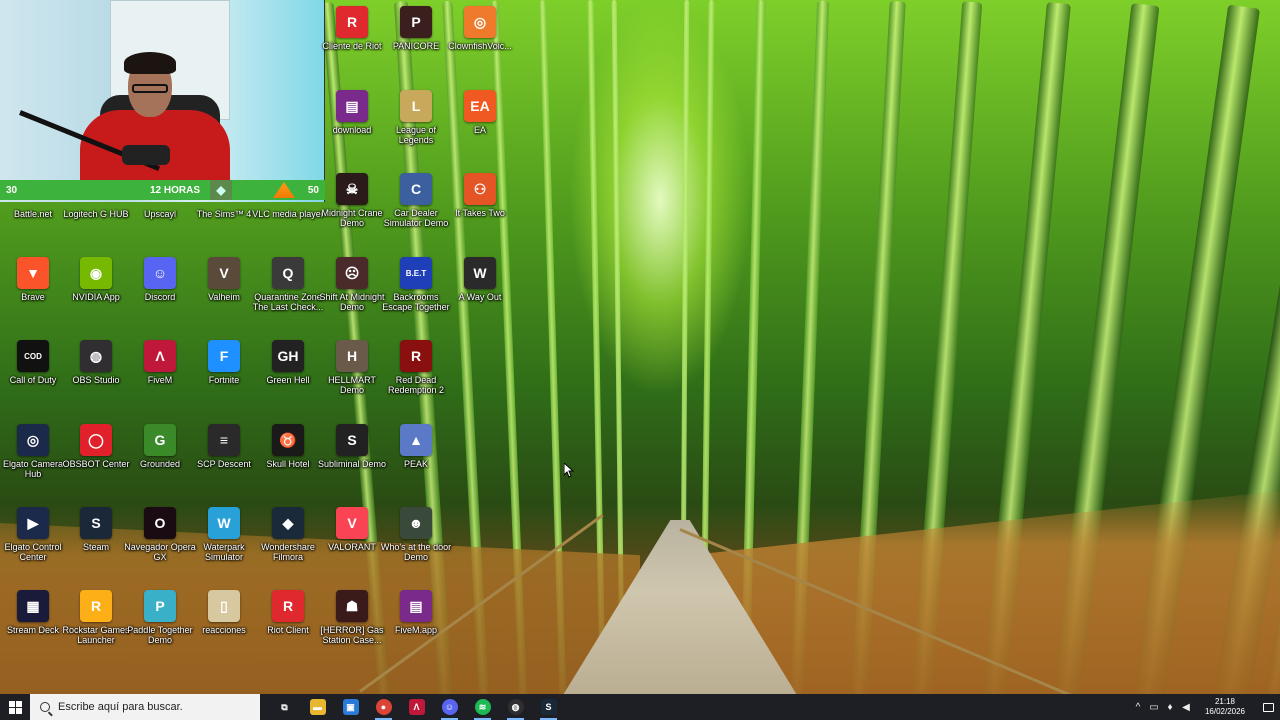  I want to click on desktop-shortcut: B.E.T Backrooms Escape Together, so click(416, 294).